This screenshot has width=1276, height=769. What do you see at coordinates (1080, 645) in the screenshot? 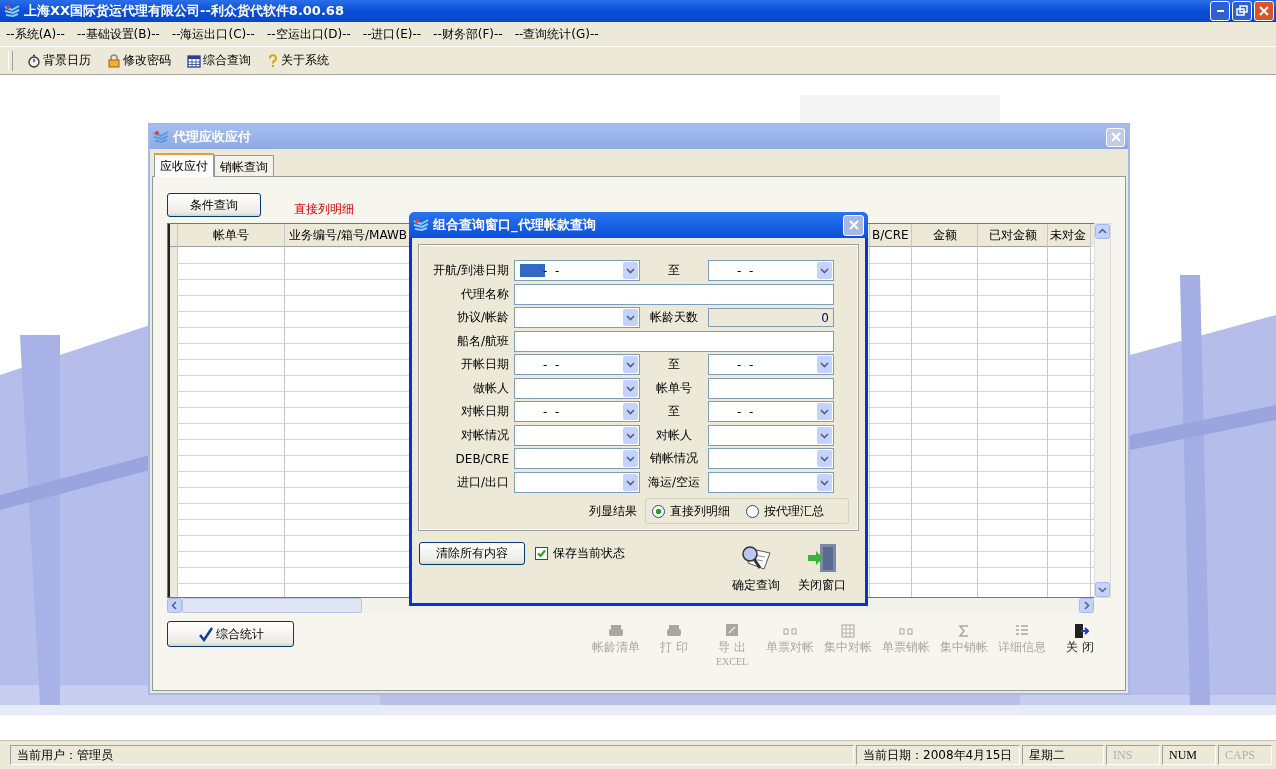
I see `action-button: 关 闭` at bounding box center [1080, 645].